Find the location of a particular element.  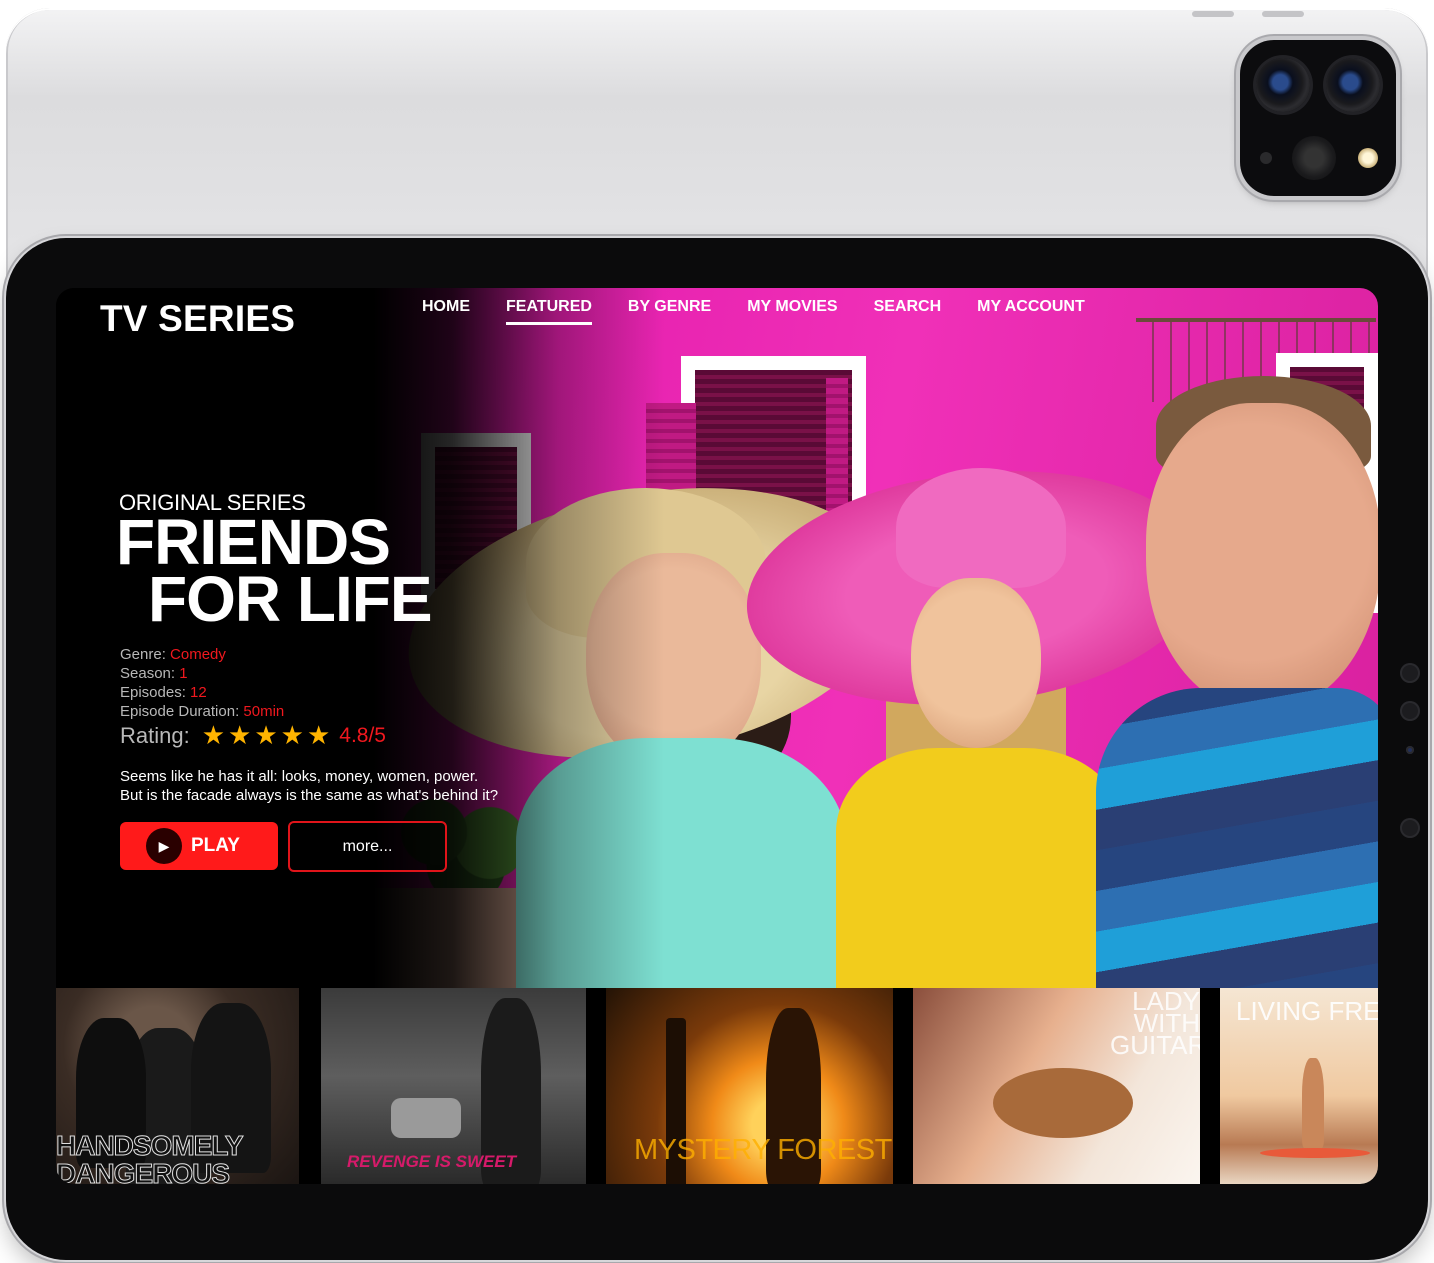

meta-value: Comedy is located at coordinates (198, 654).